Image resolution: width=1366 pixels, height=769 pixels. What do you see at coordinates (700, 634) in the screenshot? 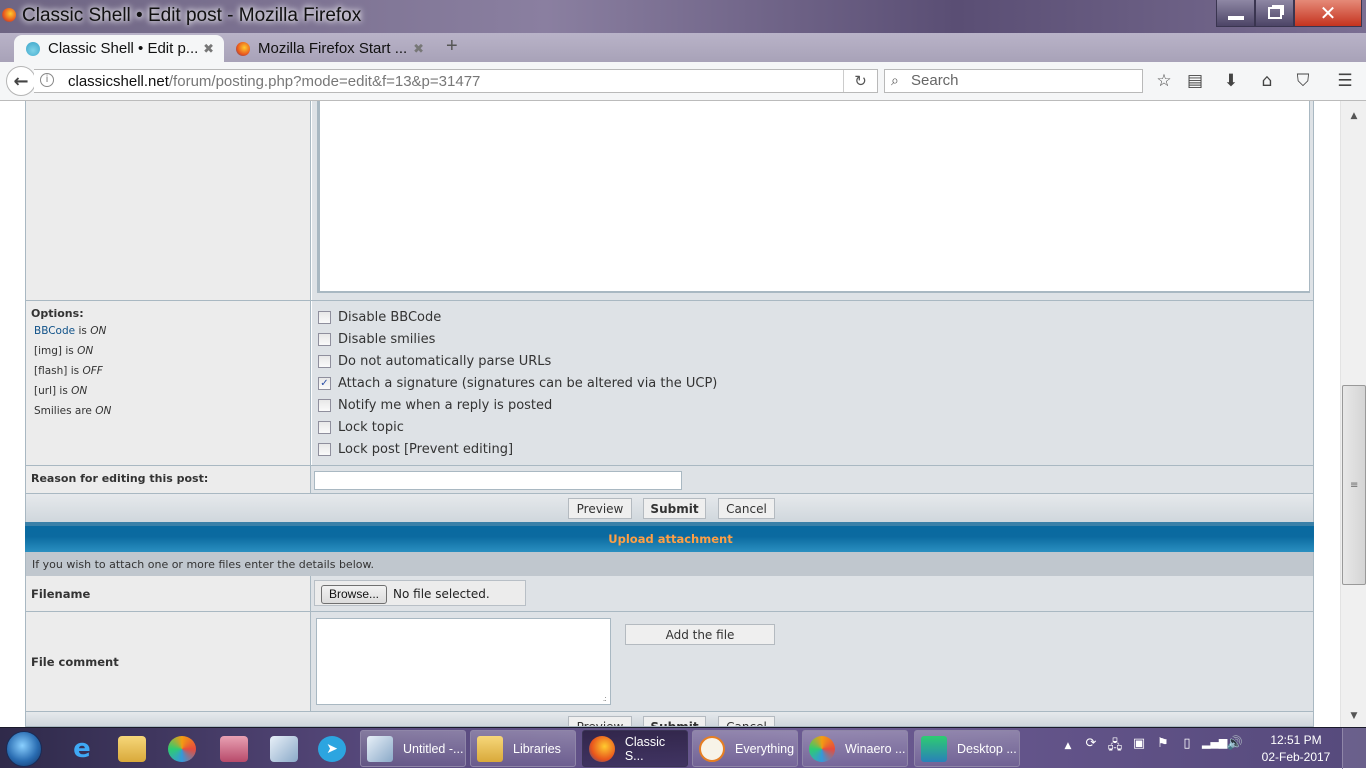
I see `add-file-button: Add the file` at bounding box center [700, 634].